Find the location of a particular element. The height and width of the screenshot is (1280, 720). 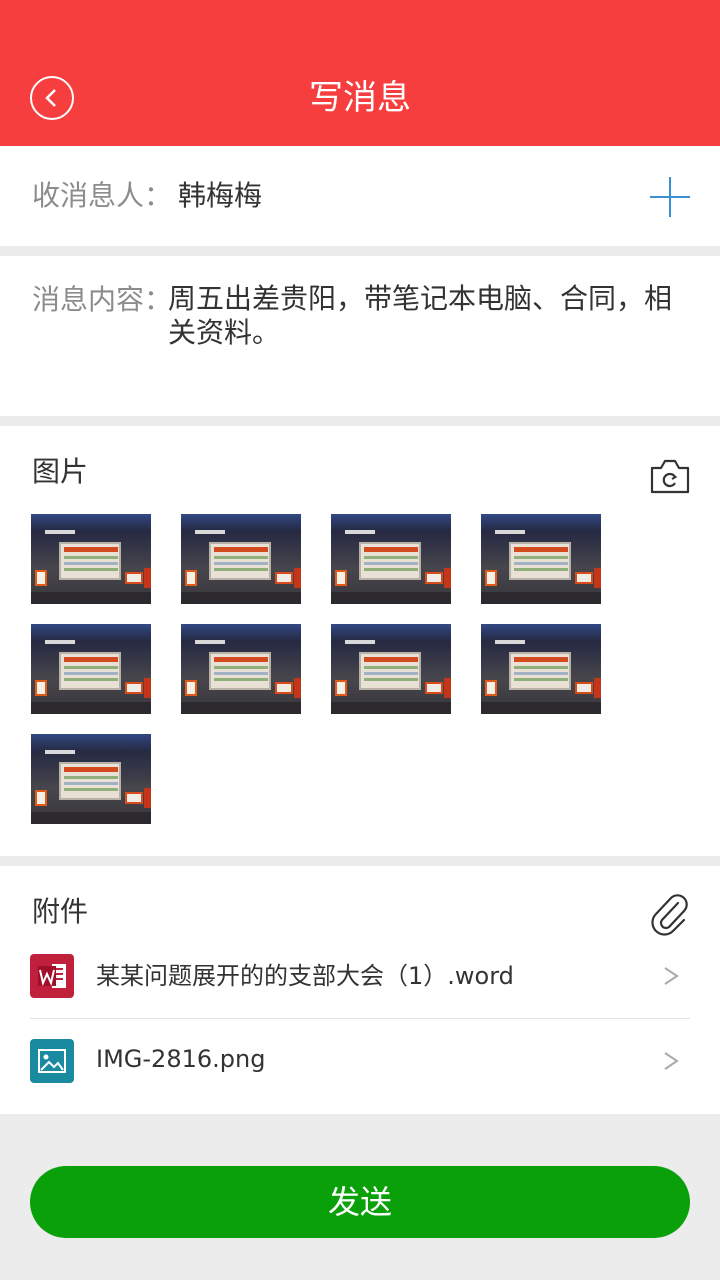

recipient-label: 收消息人： is located at coordinates (102, 195).